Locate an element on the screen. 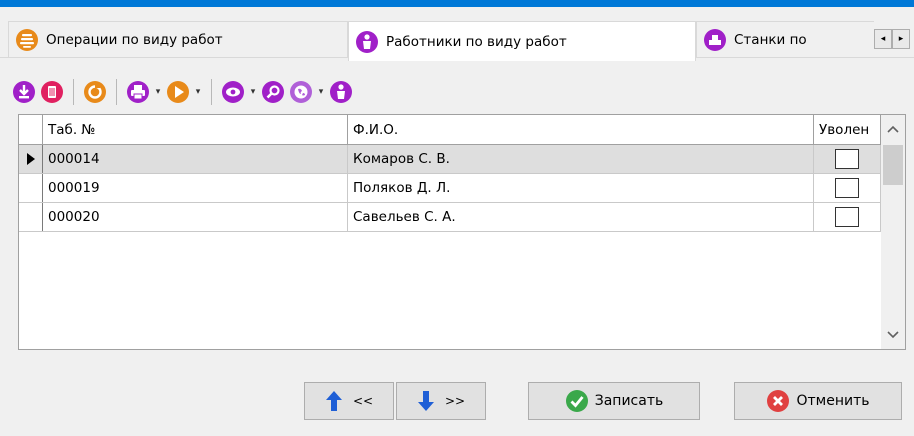 Image resolution: width=914 pixels, height=436 pixels. search-icon is located at coordinates (273, 92).